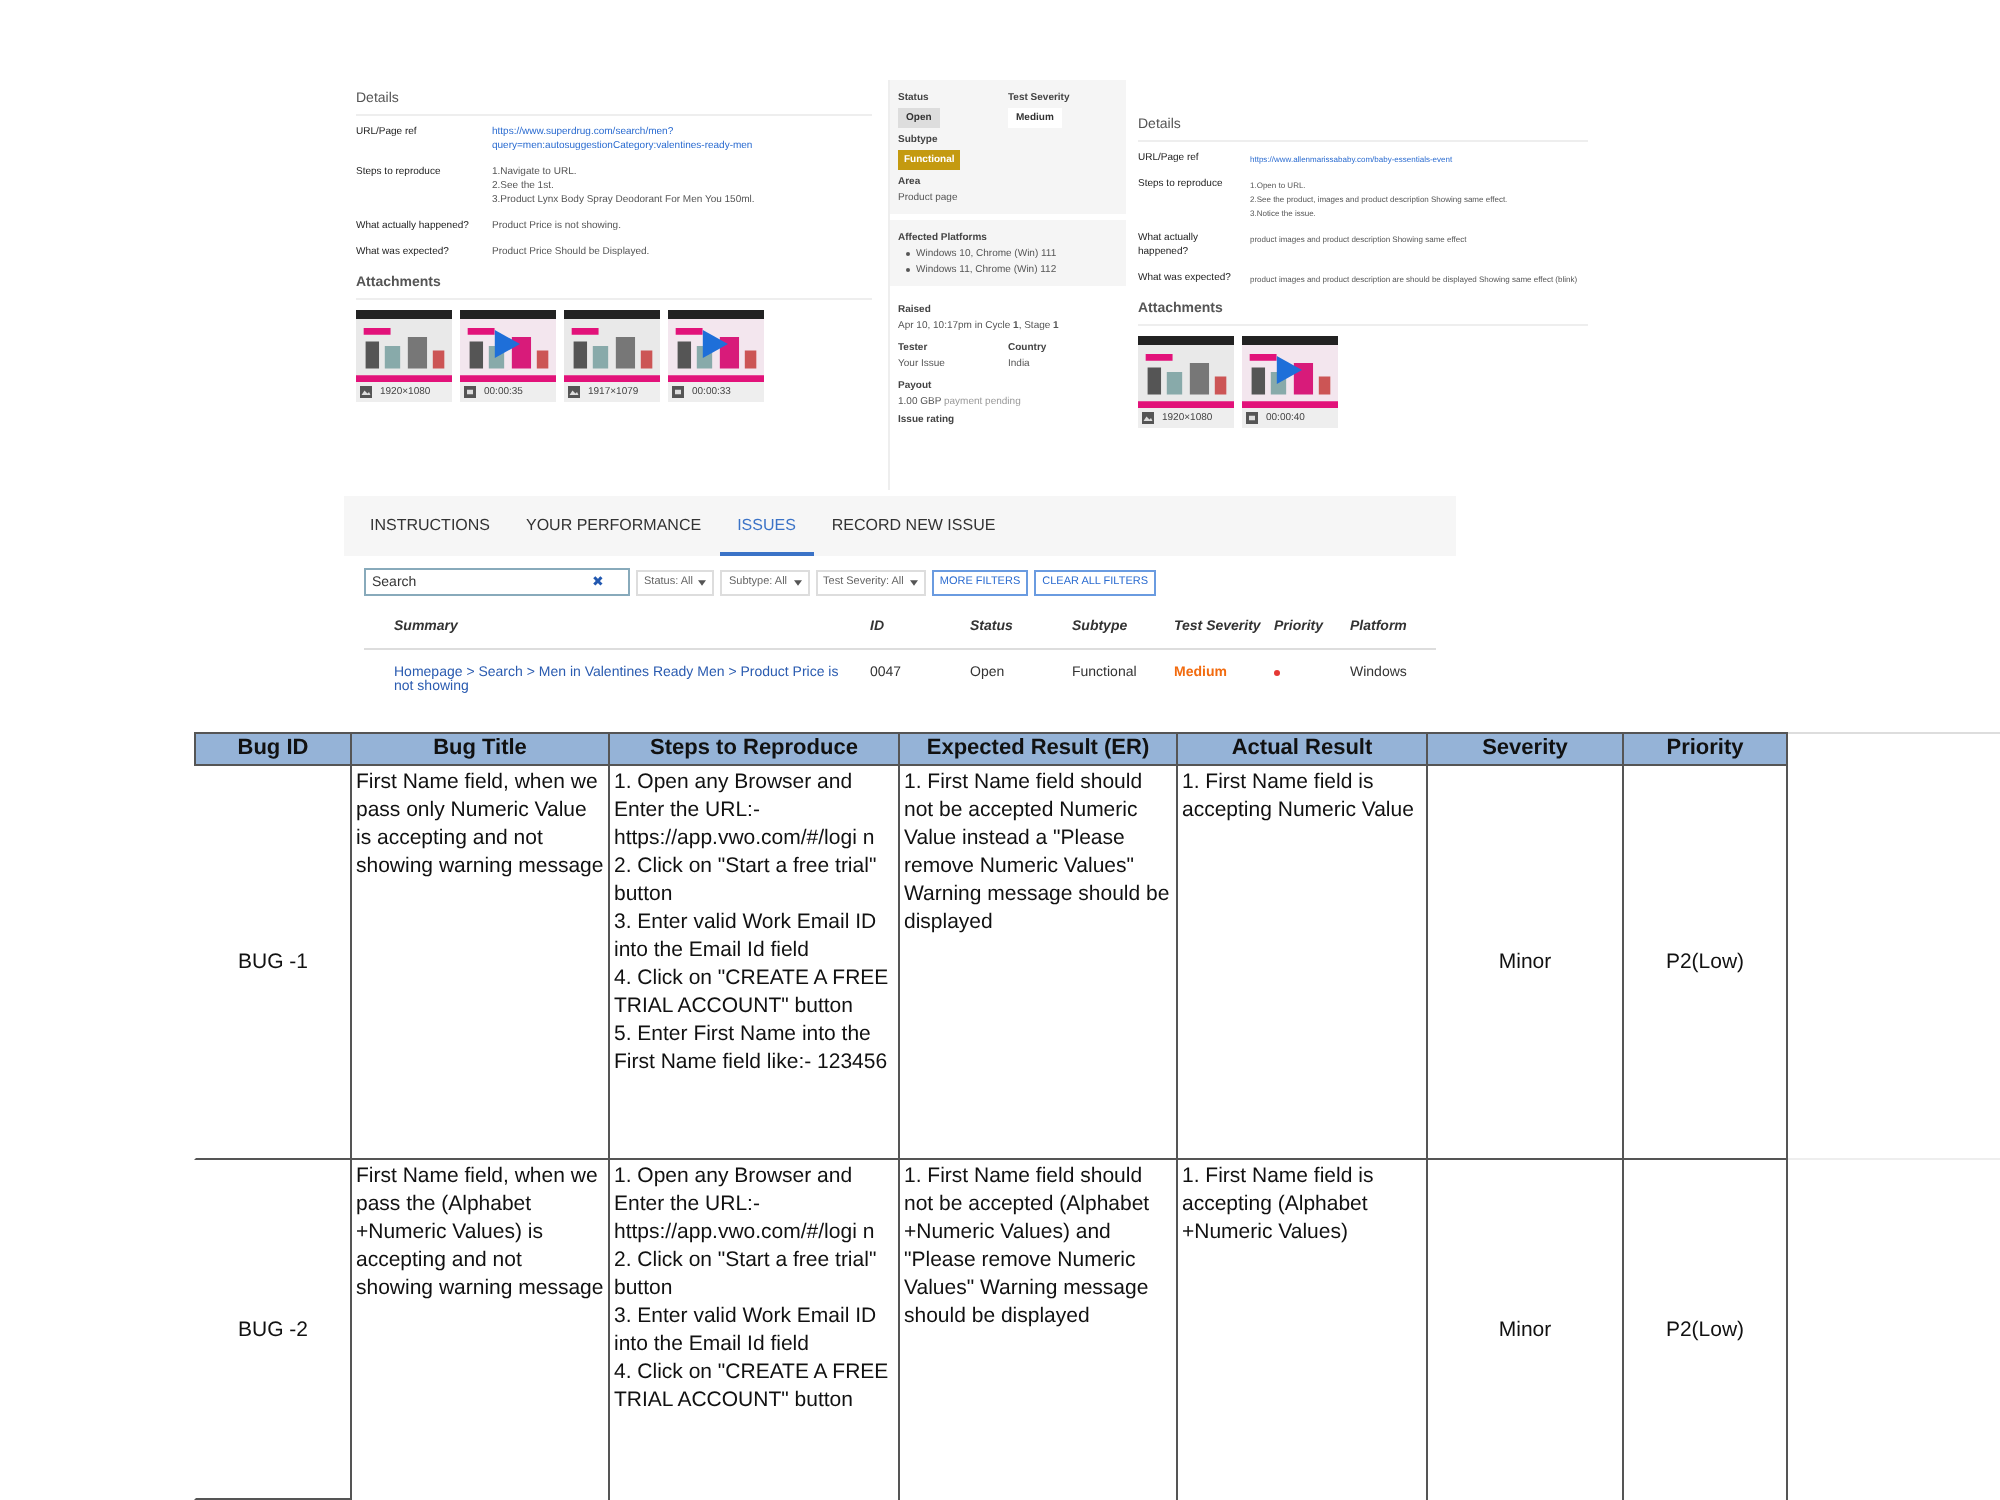 The height and width of the screenshot is (1500, 2000). Describe the element at coordinates (1303, 749) in the screenshot. I see `column-header: Actual Result` at that location.